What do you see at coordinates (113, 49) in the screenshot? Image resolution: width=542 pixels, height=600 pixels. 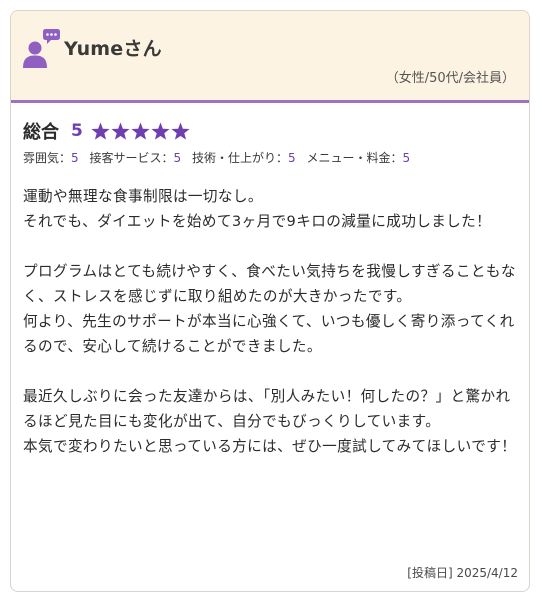 I see `reviewer-name: Yumeさん` at bounding box center [113, 49].